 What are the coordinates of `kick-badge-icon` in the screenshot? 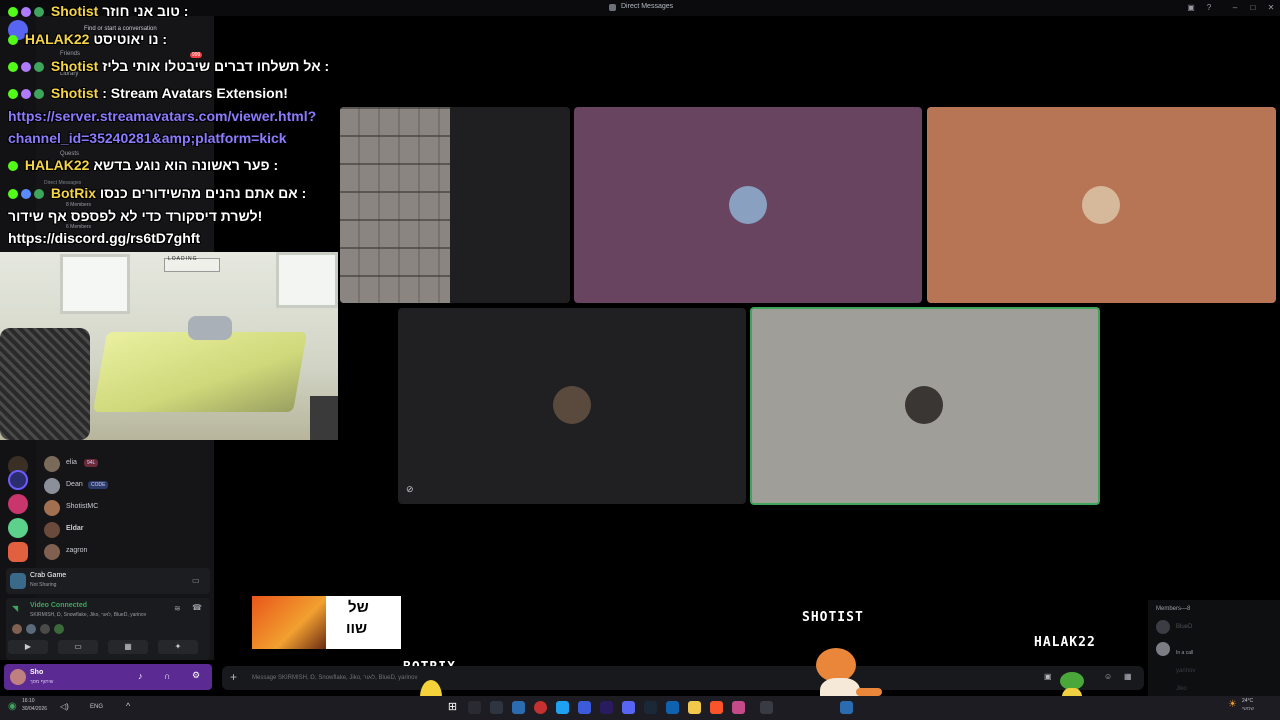 It's located at (13, 194).